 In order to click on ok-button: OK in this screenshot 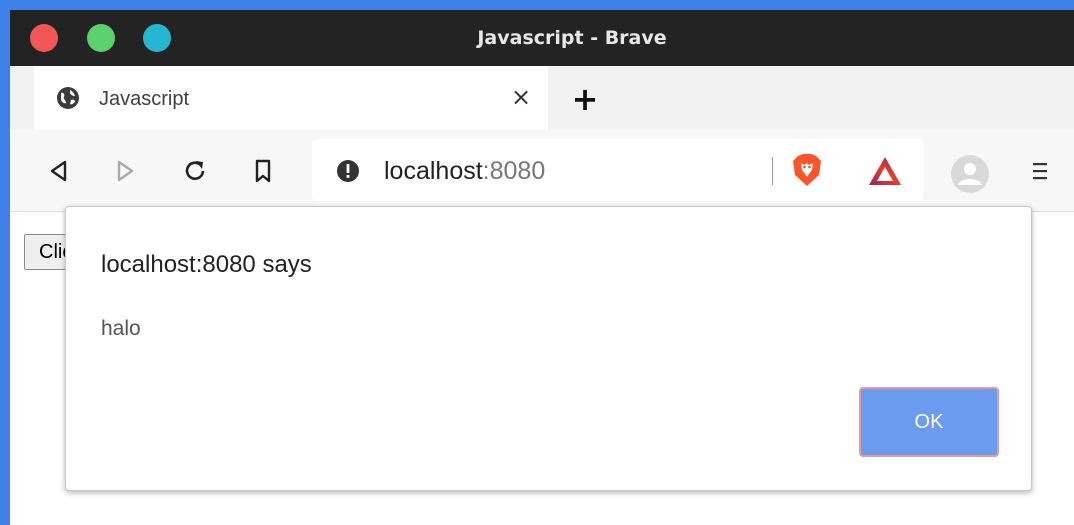, I will do `click(929, 422)`.